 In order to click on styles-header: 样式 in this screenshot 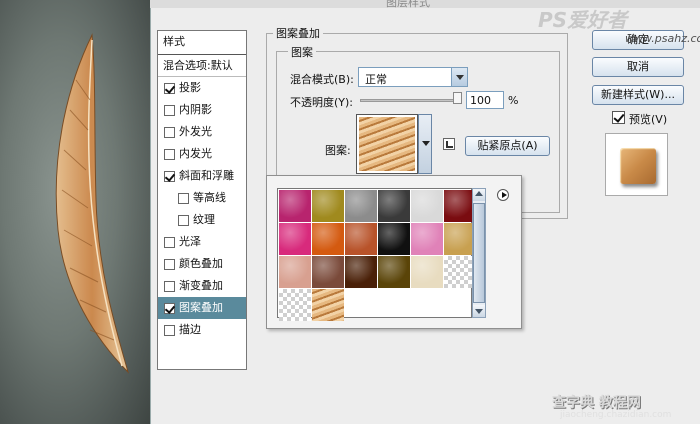, I will do `click(202, 43)`.